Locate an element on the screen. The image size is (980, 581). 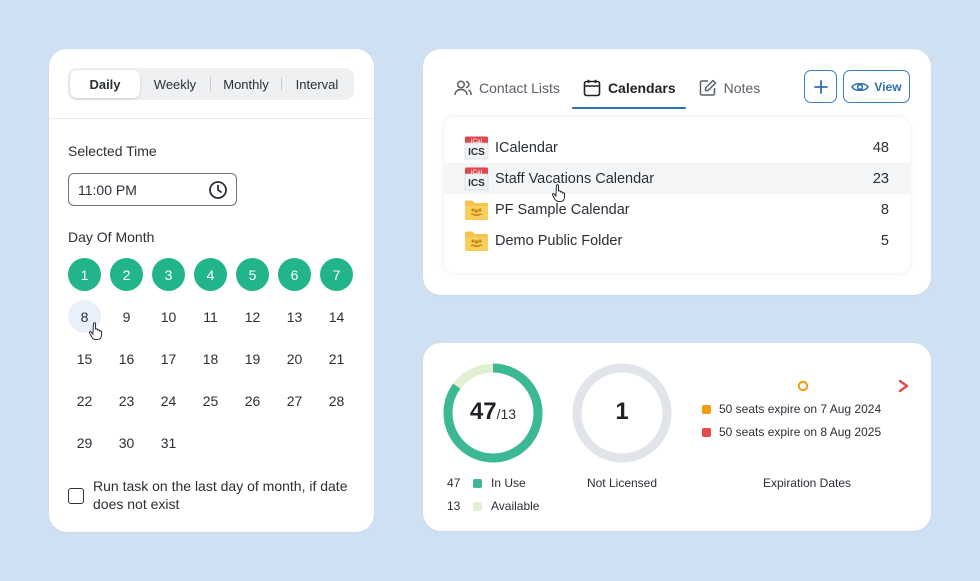
day-18: 18 is located at coordinates (210, 358).